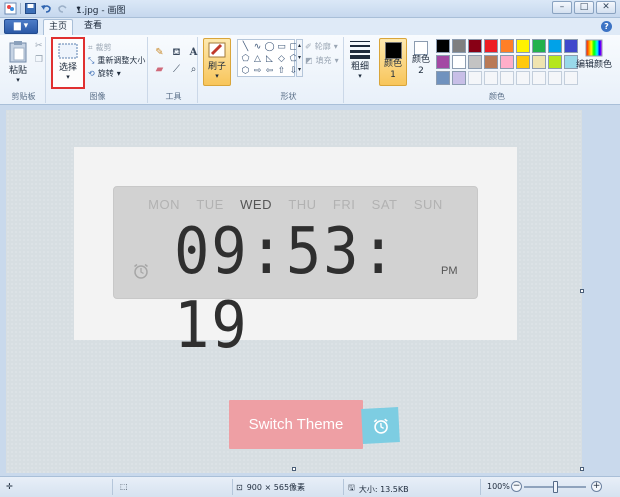  I want to click on redo-icon, so click(62, 8).